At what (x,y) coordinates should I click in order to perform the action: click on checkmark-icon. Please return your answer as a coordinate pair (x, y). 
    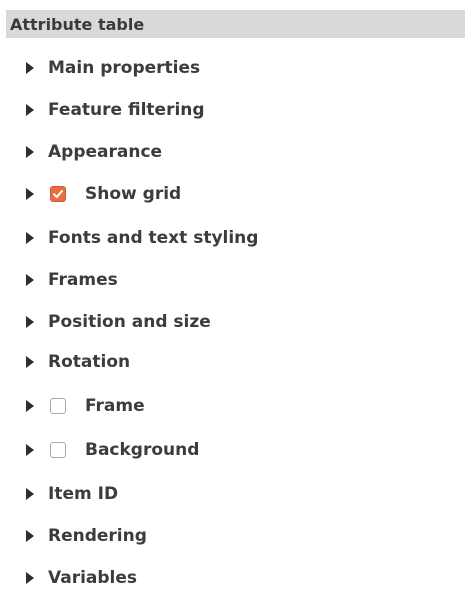
    Looking at the image, I should click on (58, 194).